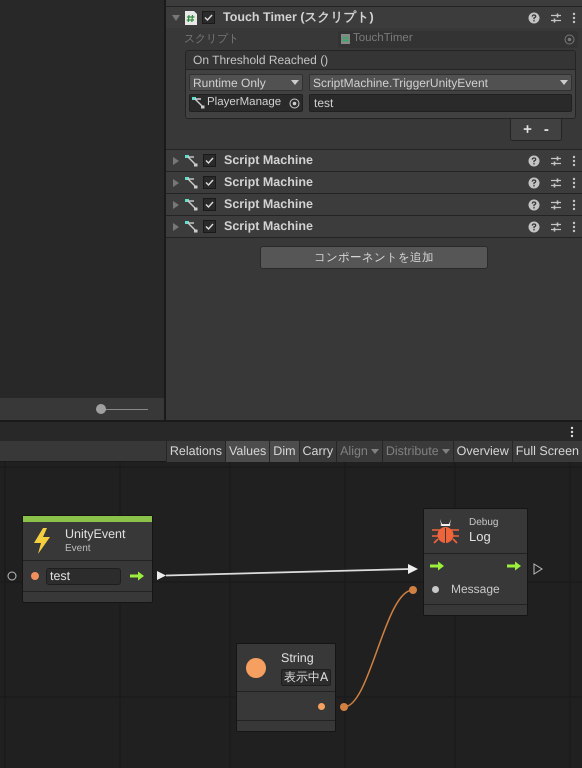  I want to click on remove-listener-button: -, so click(546, 129).